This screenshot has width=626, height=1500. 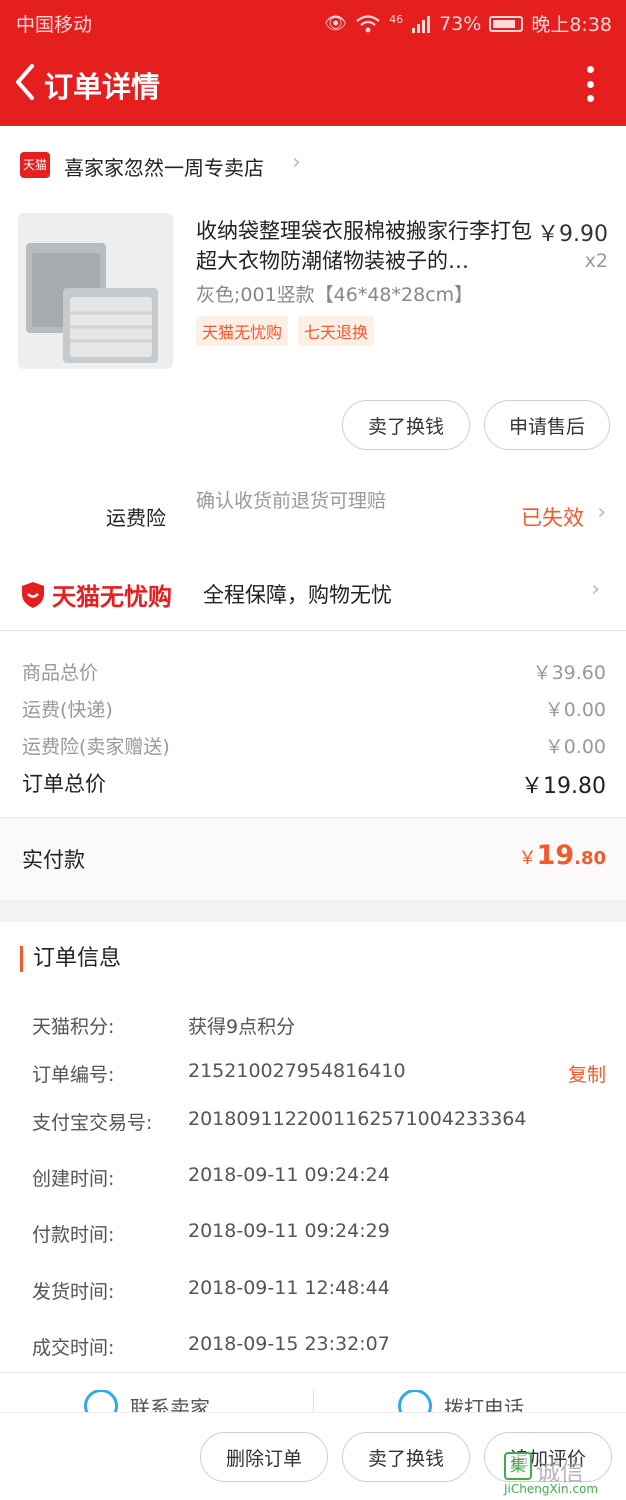 I want to click on clock: 晚上8:38, so click(x=571, y=25).